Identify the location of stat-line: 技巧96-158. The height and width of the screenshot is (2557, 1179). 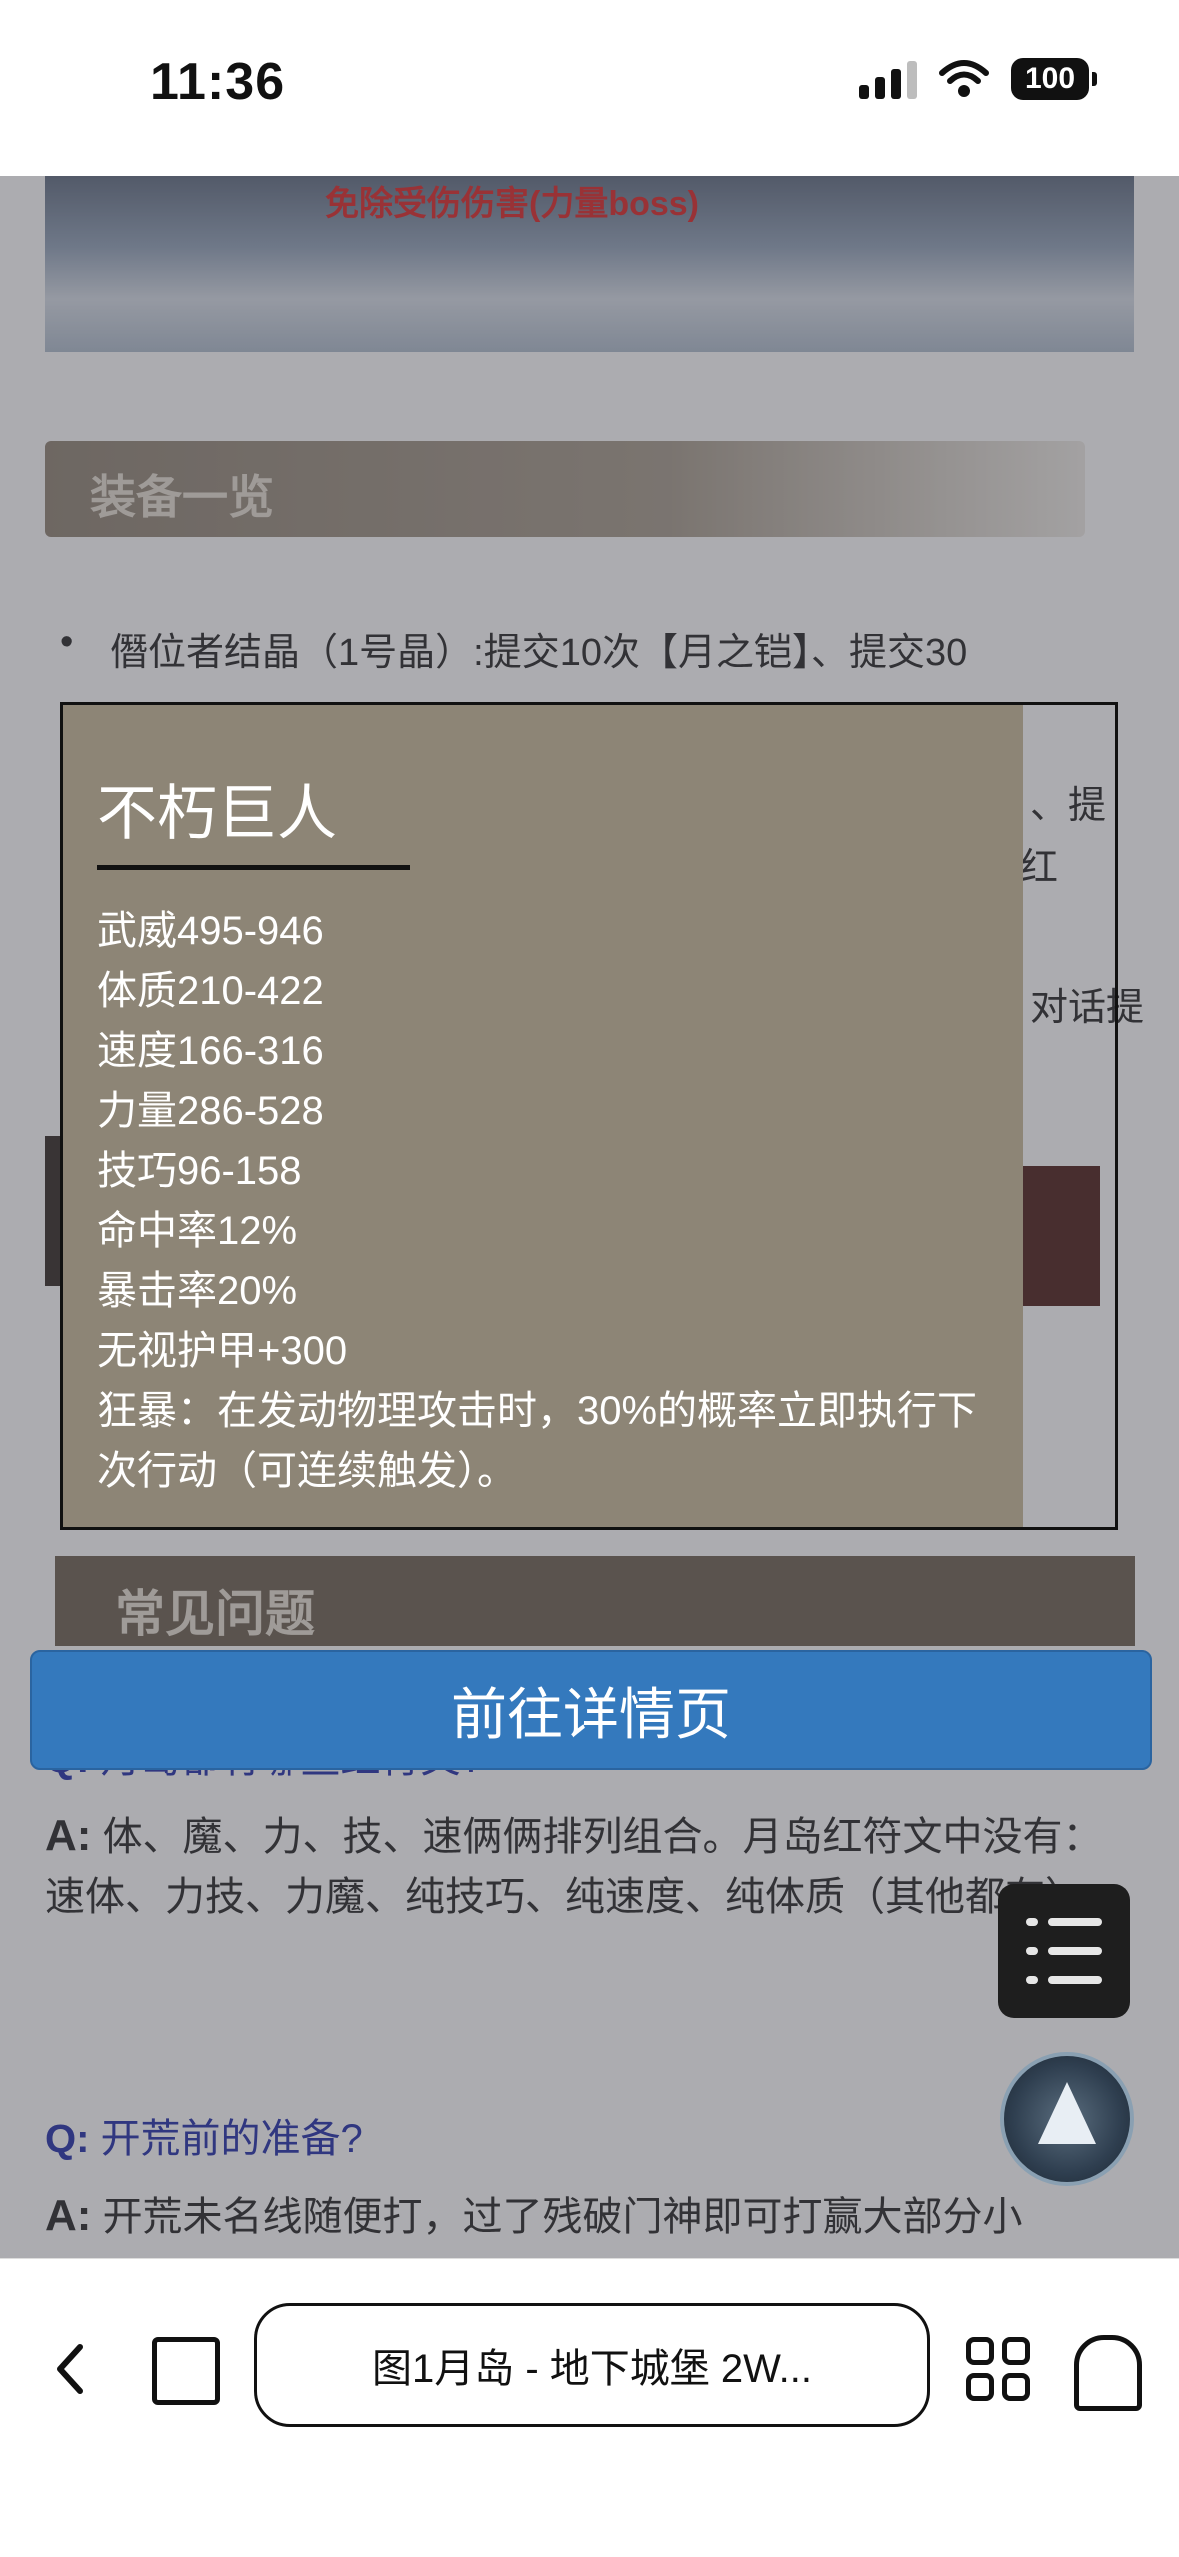
(199, 1171).